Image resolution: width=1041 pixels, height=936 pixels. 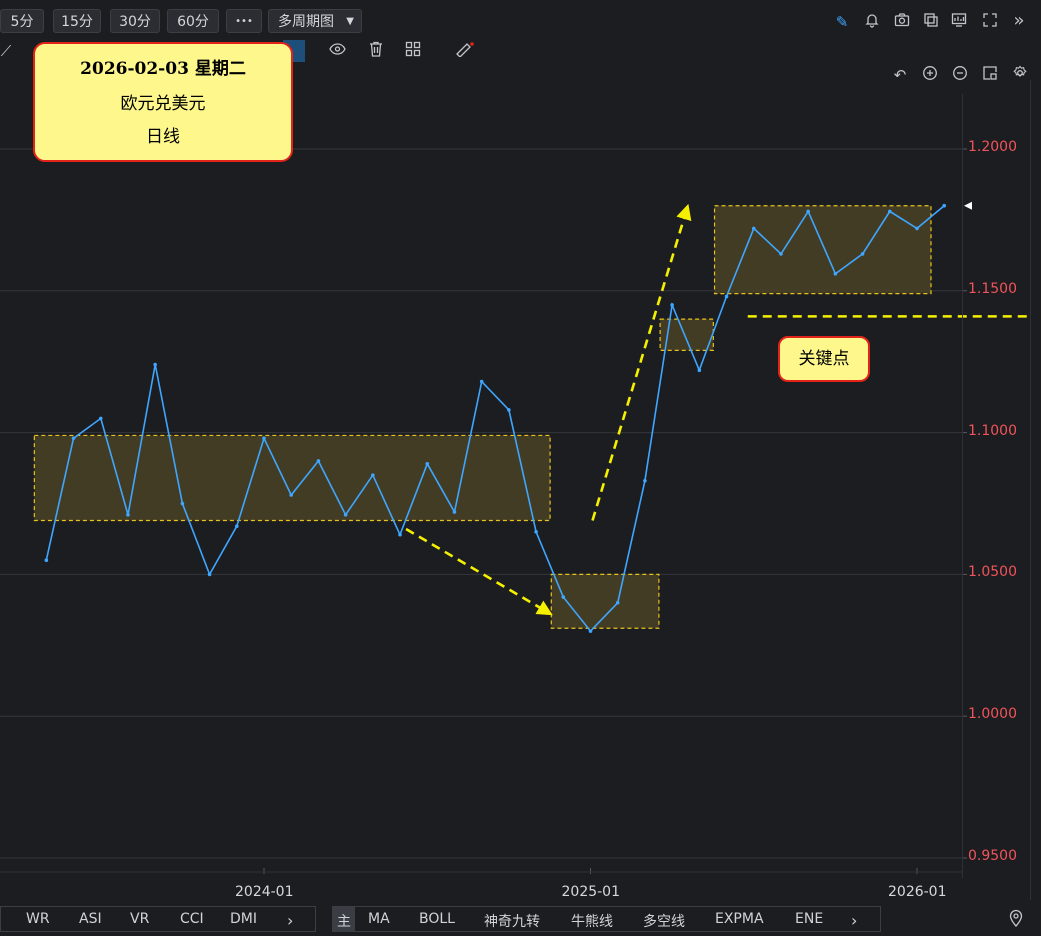 What do you see at coordinates (512, 921) in the screenshot?
I see `indicator-magic-nine: 神奇九转` at bounding box center [512, 921].